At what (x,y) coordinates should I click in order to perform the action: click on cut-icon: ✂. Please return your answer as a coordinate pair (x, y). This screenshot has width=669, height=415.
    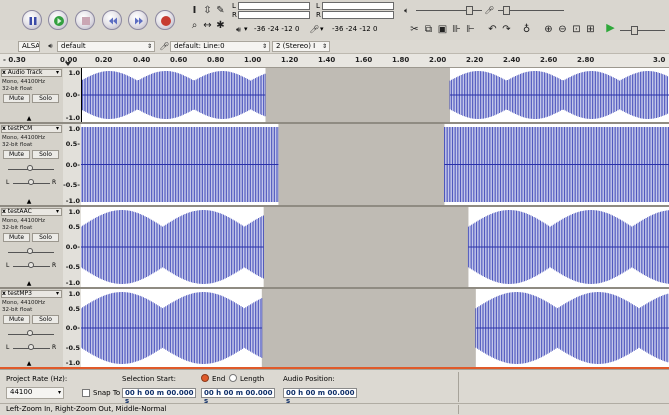
    Looking at the image, I should click on (414, 29).